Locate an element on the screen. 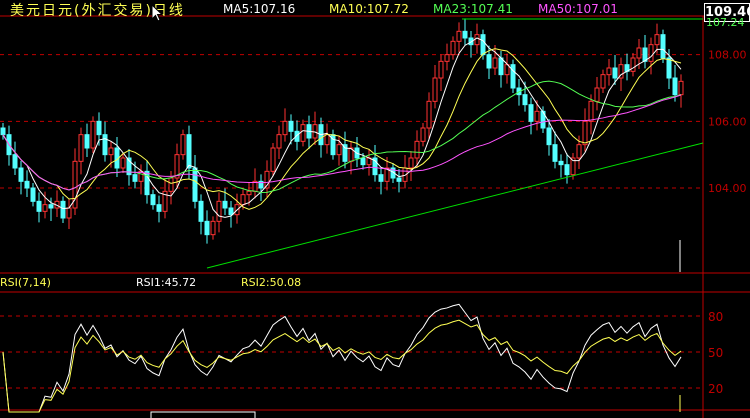  y-tick-label: 104.00 is located at coordinates (727, 188).